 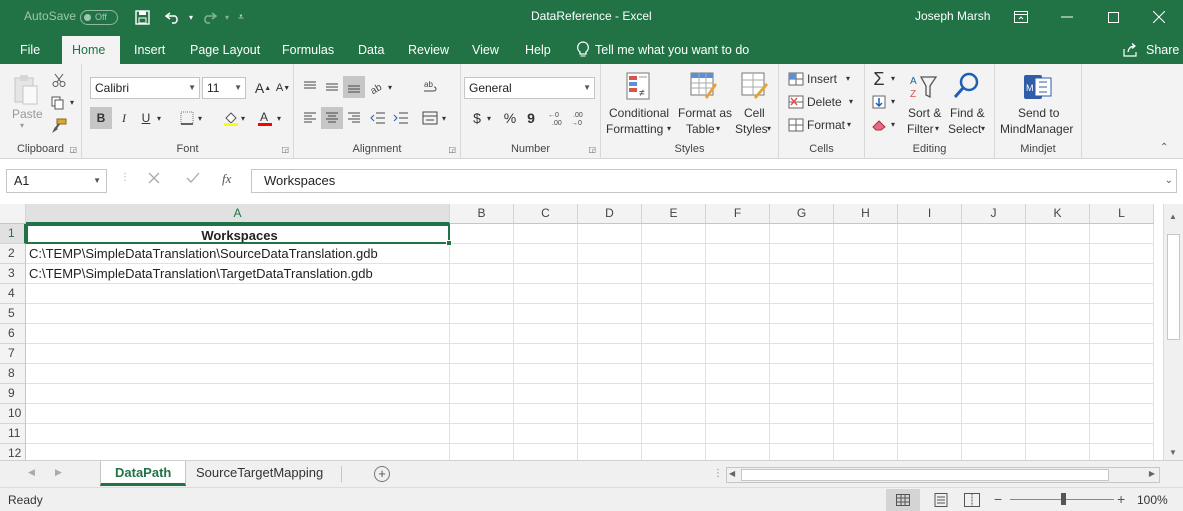 I want to click on cell-h1, so click(x=866, y=234).